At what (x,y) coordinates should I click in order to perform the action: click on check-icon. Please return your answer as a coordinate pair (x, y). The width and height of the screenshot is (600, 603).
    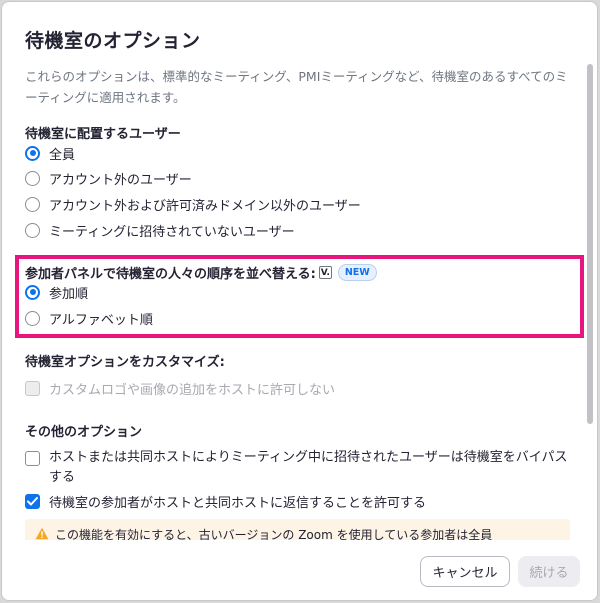
    Looking at the image, I should click on (32, 500).